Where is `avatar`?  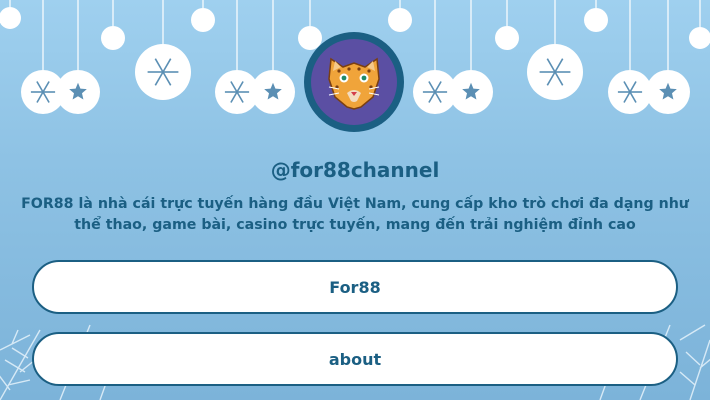 avatar is located at coordinates (354, 82).